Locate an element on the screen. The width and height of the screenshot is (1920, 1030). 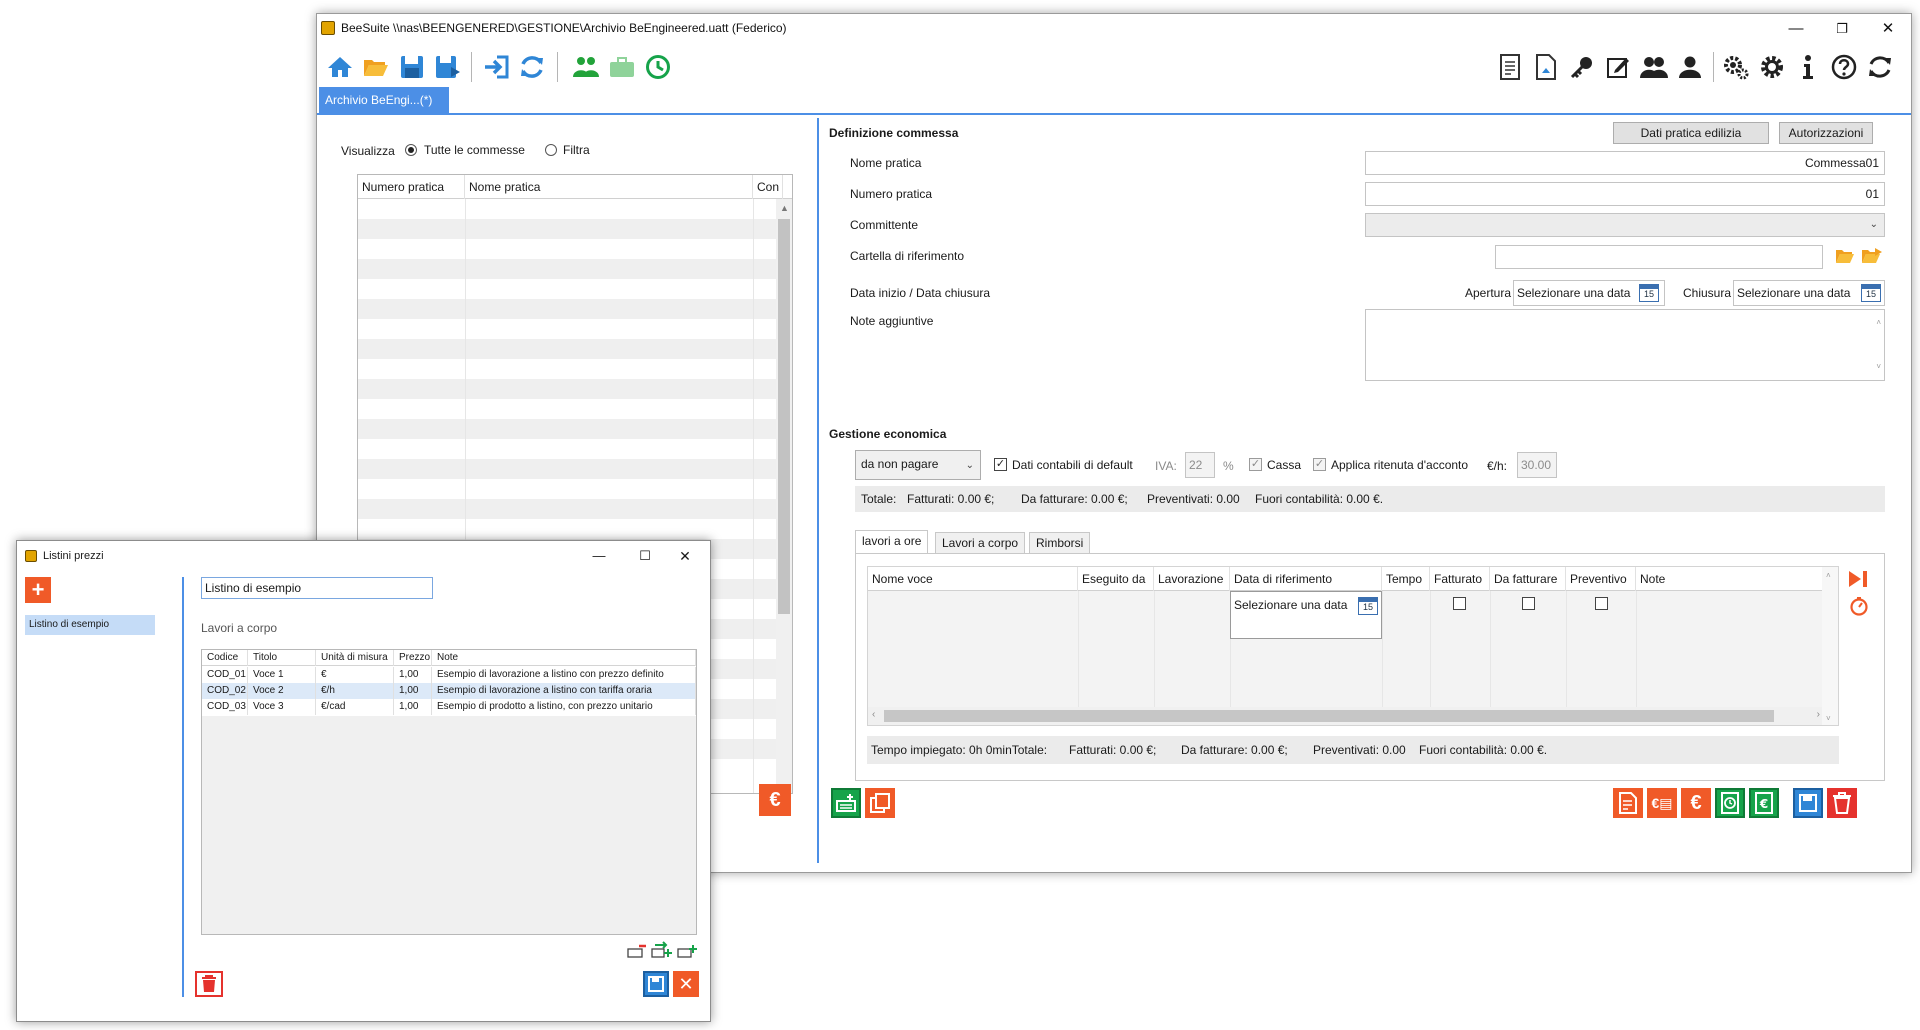
col-unita: Unità di misura is located at coordinates (355, 658).